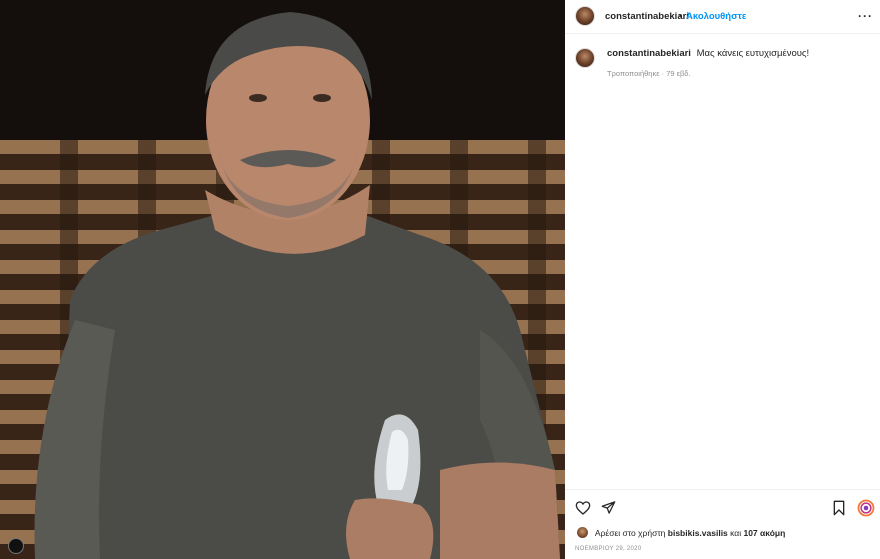 Image resolution: width=880 pixels, height=559 pixels. Describe the element at coordinates (753, 53) in the screenshot. I see `caption-text: Μας κάνεις ευτυχισμένους!` at that location.